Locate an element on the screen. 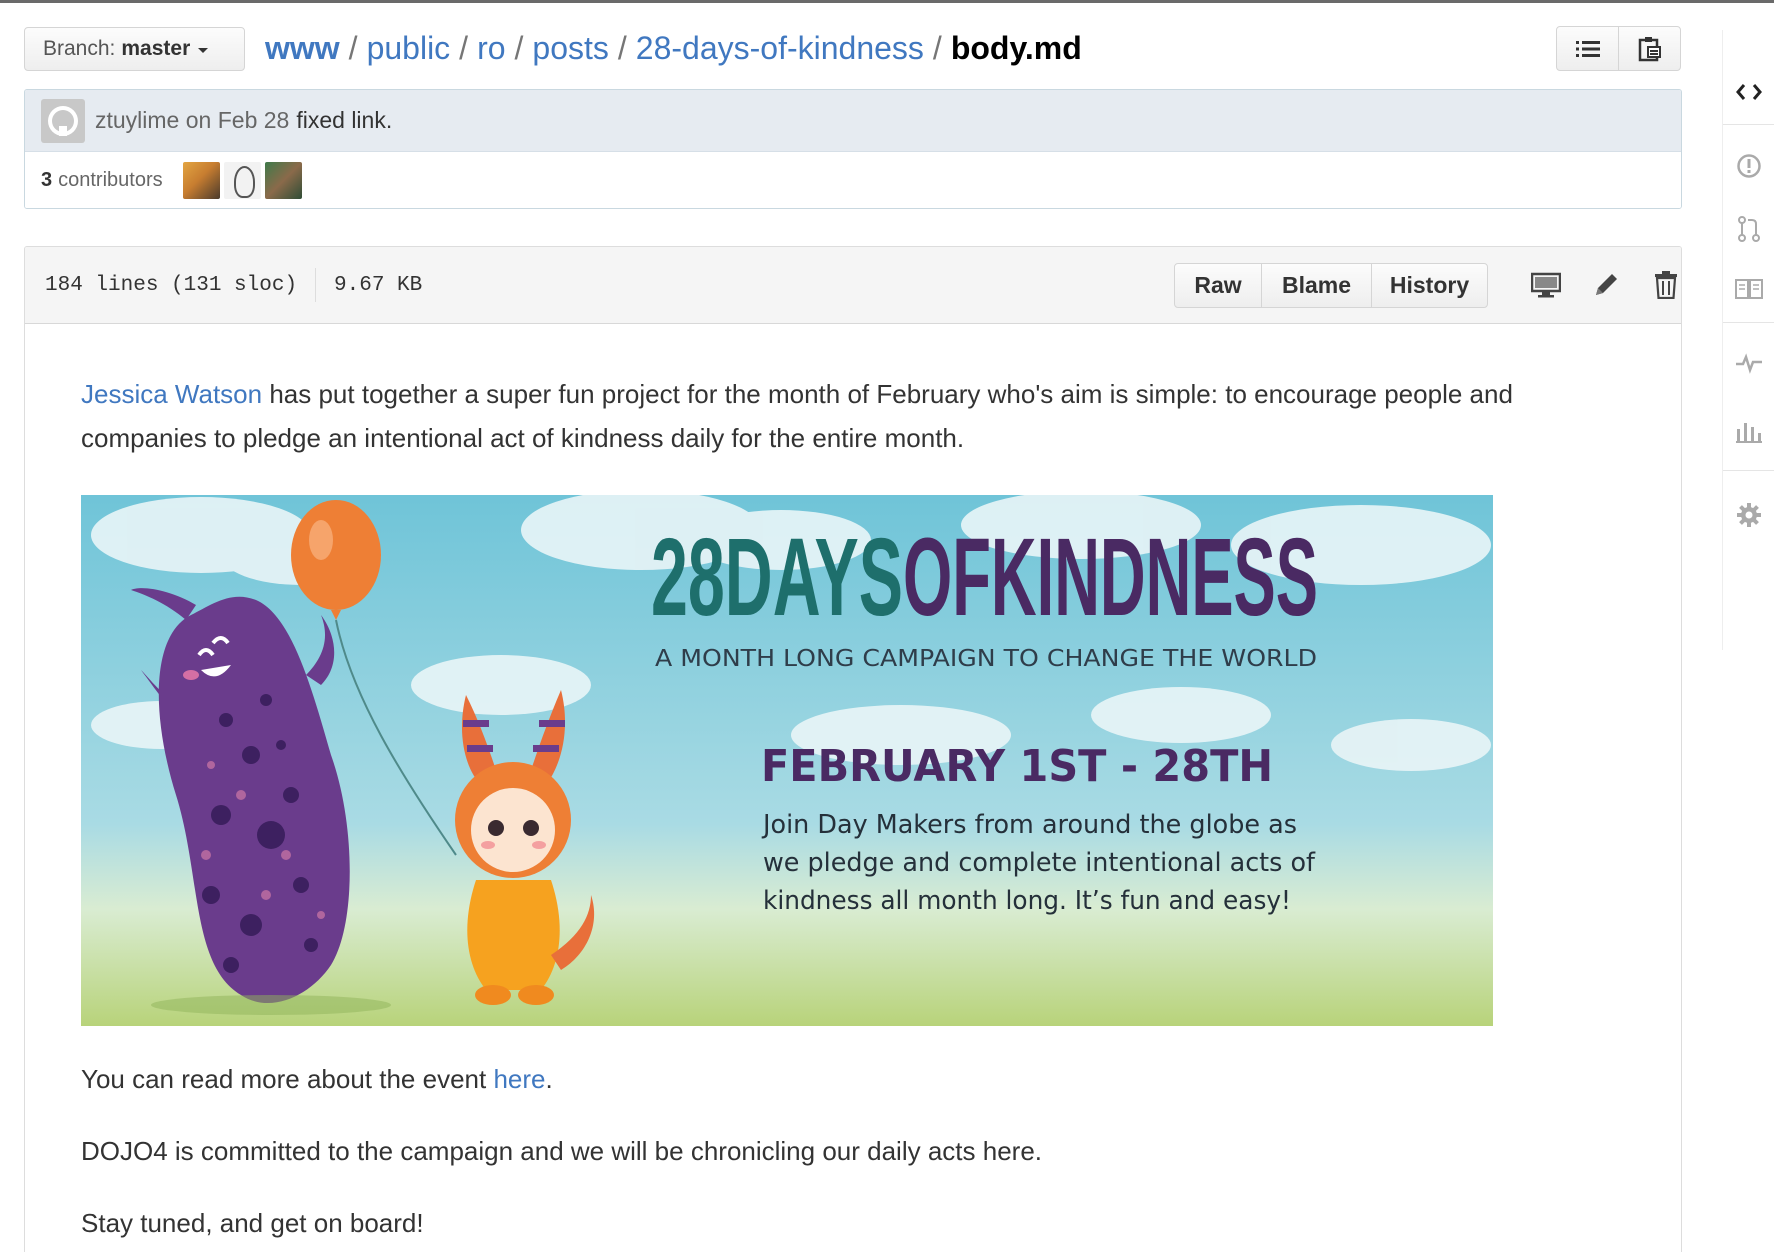 The height and width of the screenshot is (1252, 1774). sidebar-item-graphs is located at coordinates (1749, 431).